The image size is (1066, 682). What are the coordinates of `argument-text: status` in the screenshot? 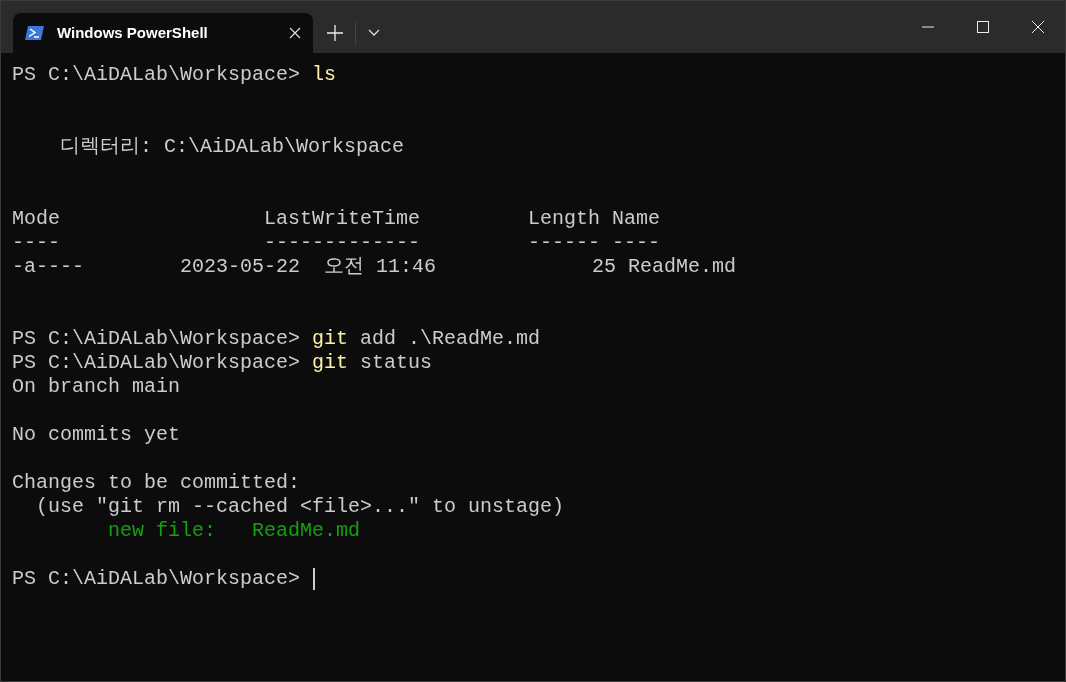 It's located at (396, 363).